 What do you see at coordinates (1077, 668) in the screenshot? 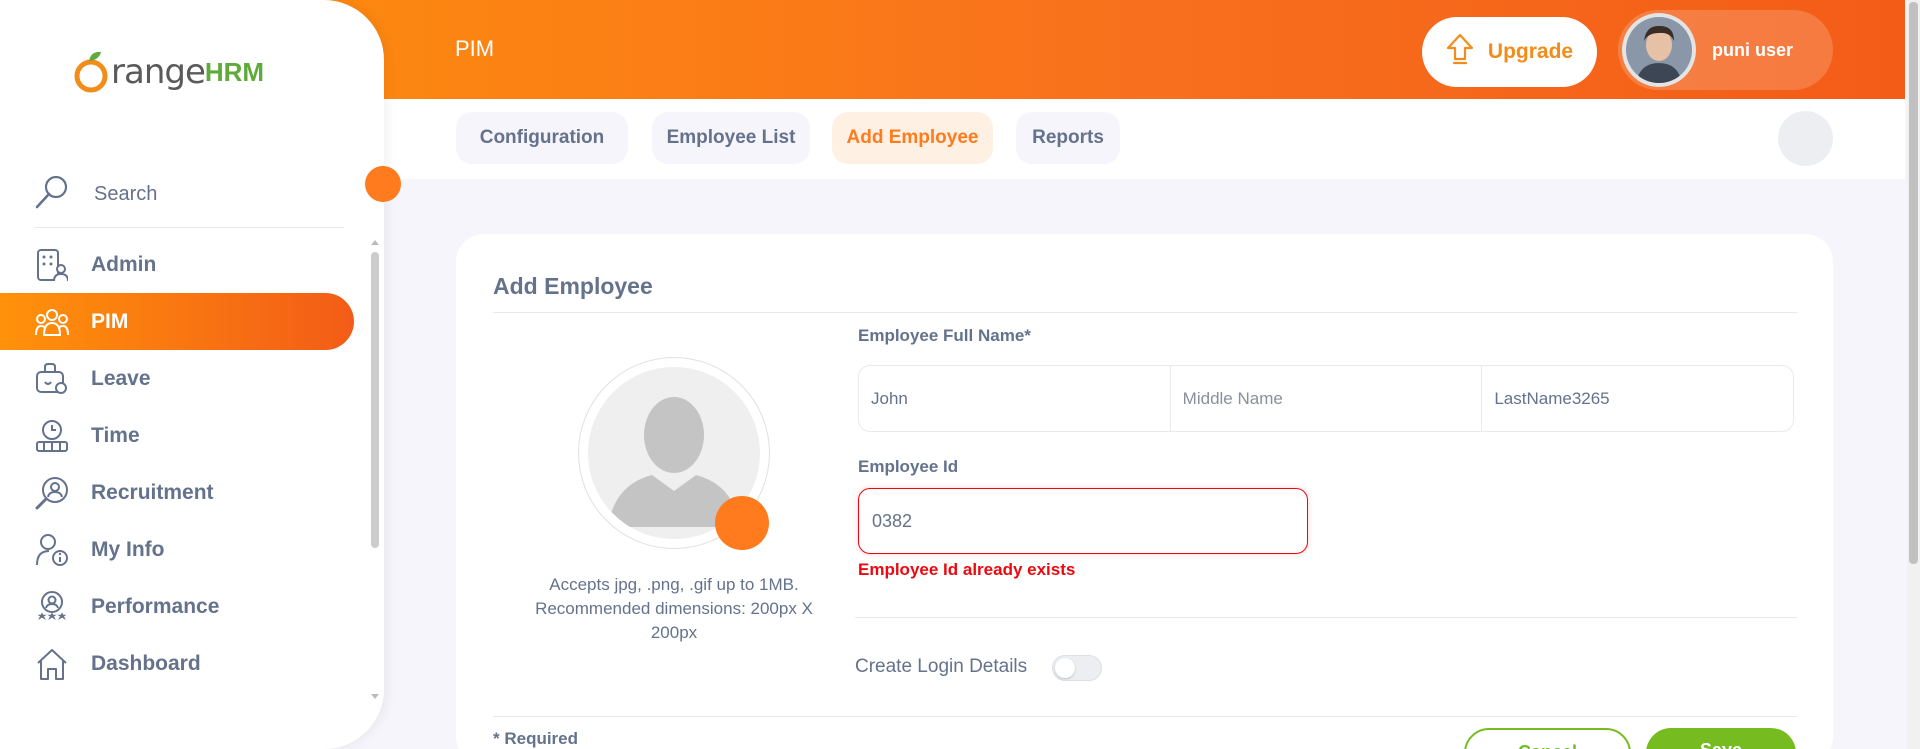
I see `create-login-toggle` at bounding box center [1077, 668].